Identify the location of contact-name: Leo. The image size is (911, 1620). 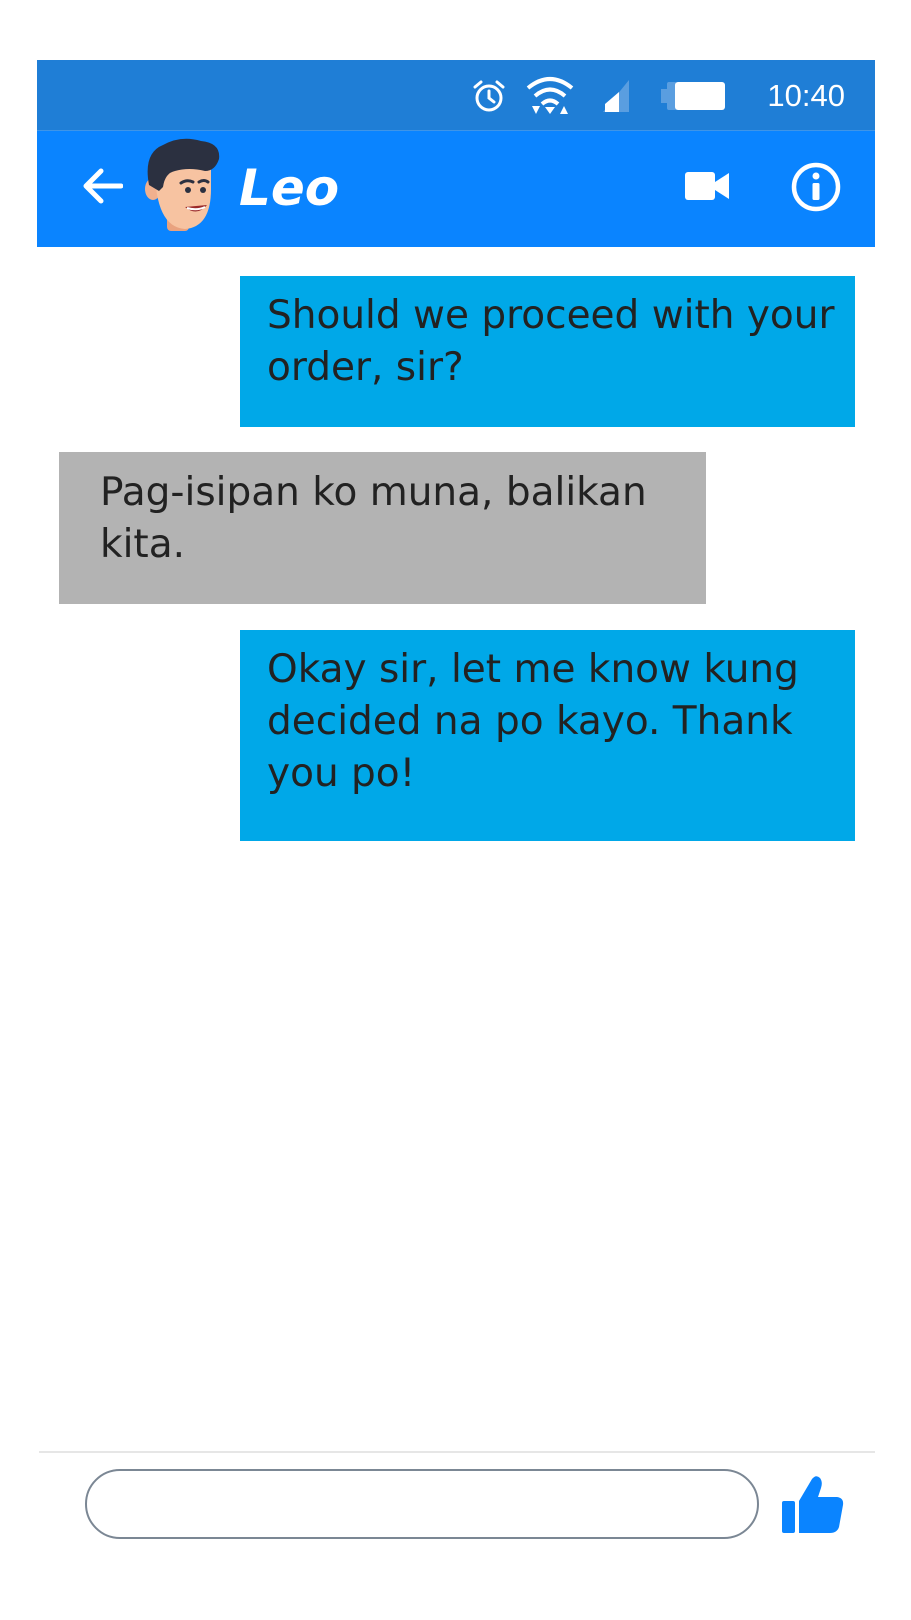
(289, 188).